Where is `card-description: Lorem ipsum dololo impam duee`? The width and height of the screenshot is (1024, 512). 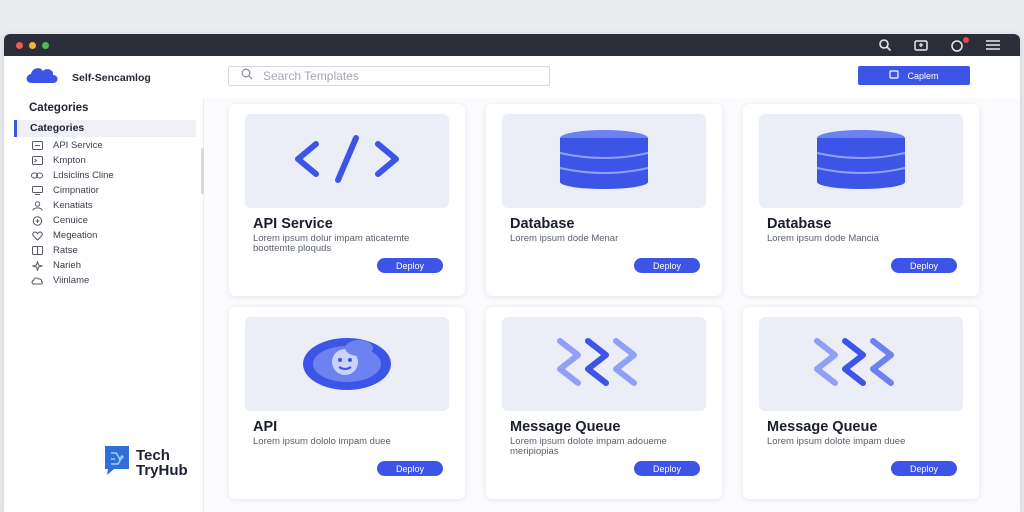 card-description: Lorem ipsum dololo impam duee is located at coordinates (322, 441).